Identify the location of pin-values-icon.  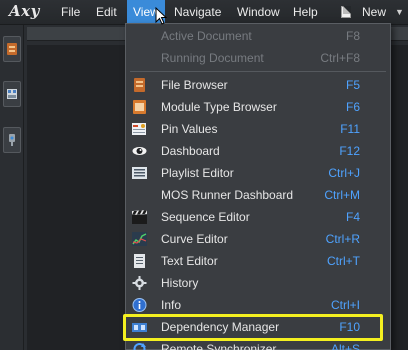
(139, 129).